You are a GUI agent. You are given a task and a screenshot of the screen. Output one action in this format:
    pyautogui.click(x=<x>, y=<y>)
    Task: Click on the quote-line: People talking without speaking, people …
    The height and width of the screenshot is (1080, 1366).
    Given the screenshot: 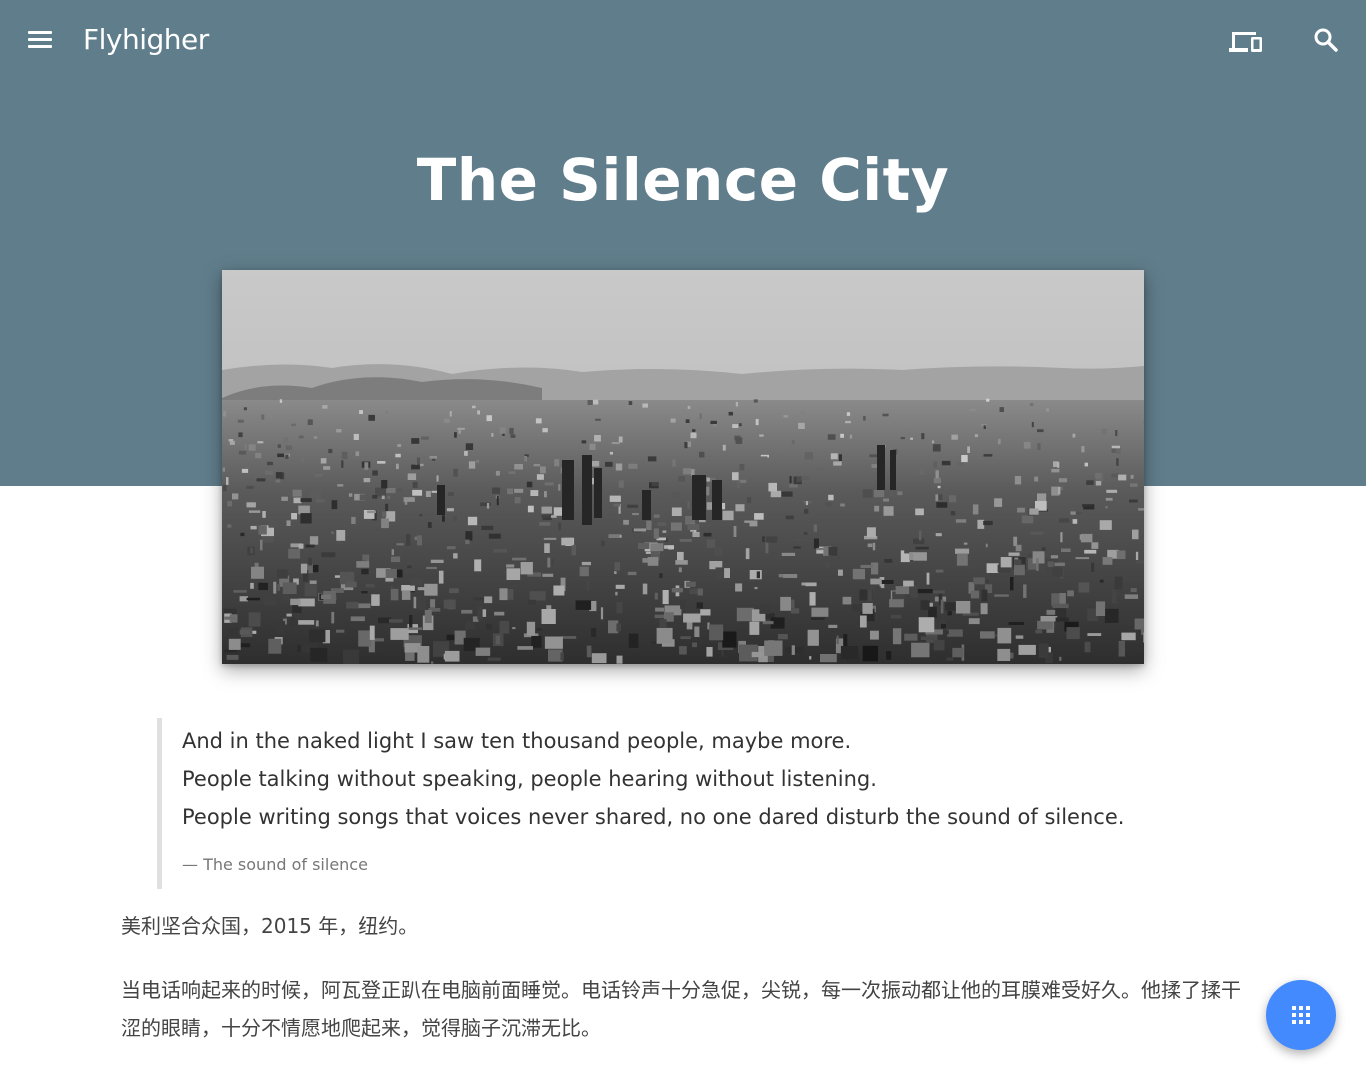 What is the action you would take?
    pyautogui.click(x=529, y=779)
    